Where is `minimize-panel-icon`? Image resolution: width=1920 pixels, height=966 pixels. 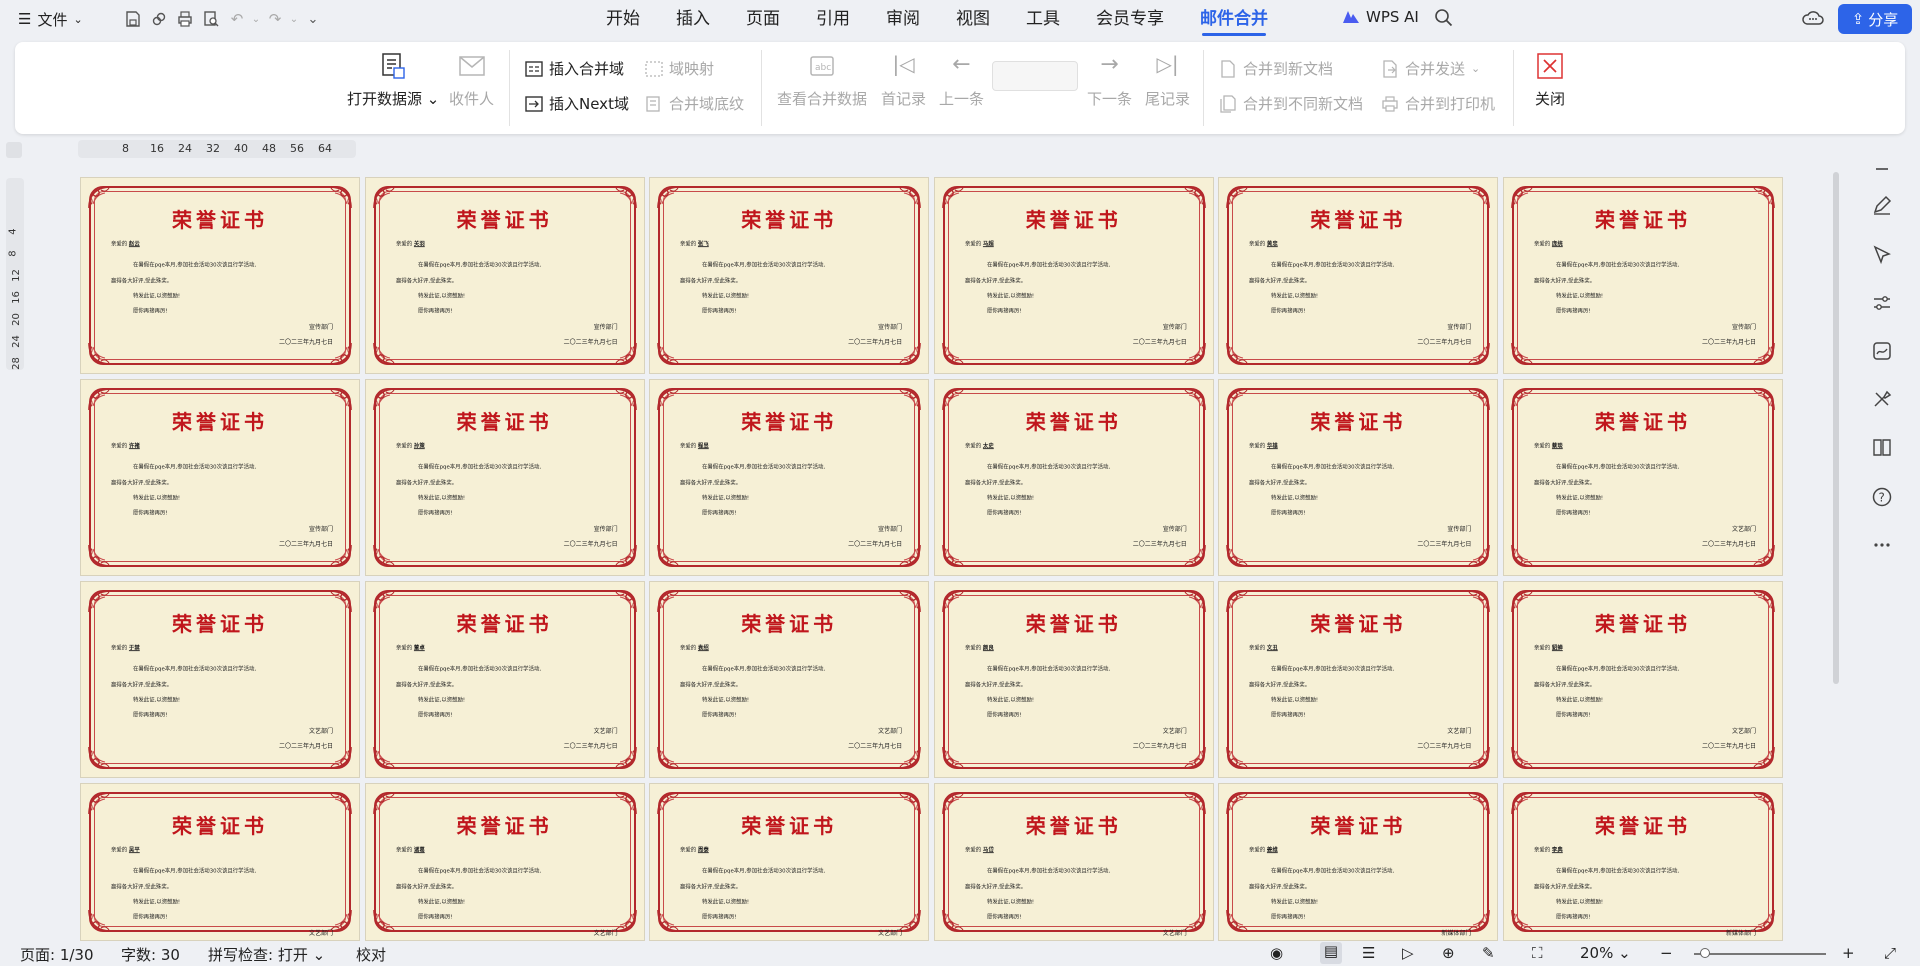
minimize-panel-icon is located at coordinates (1884, 171).